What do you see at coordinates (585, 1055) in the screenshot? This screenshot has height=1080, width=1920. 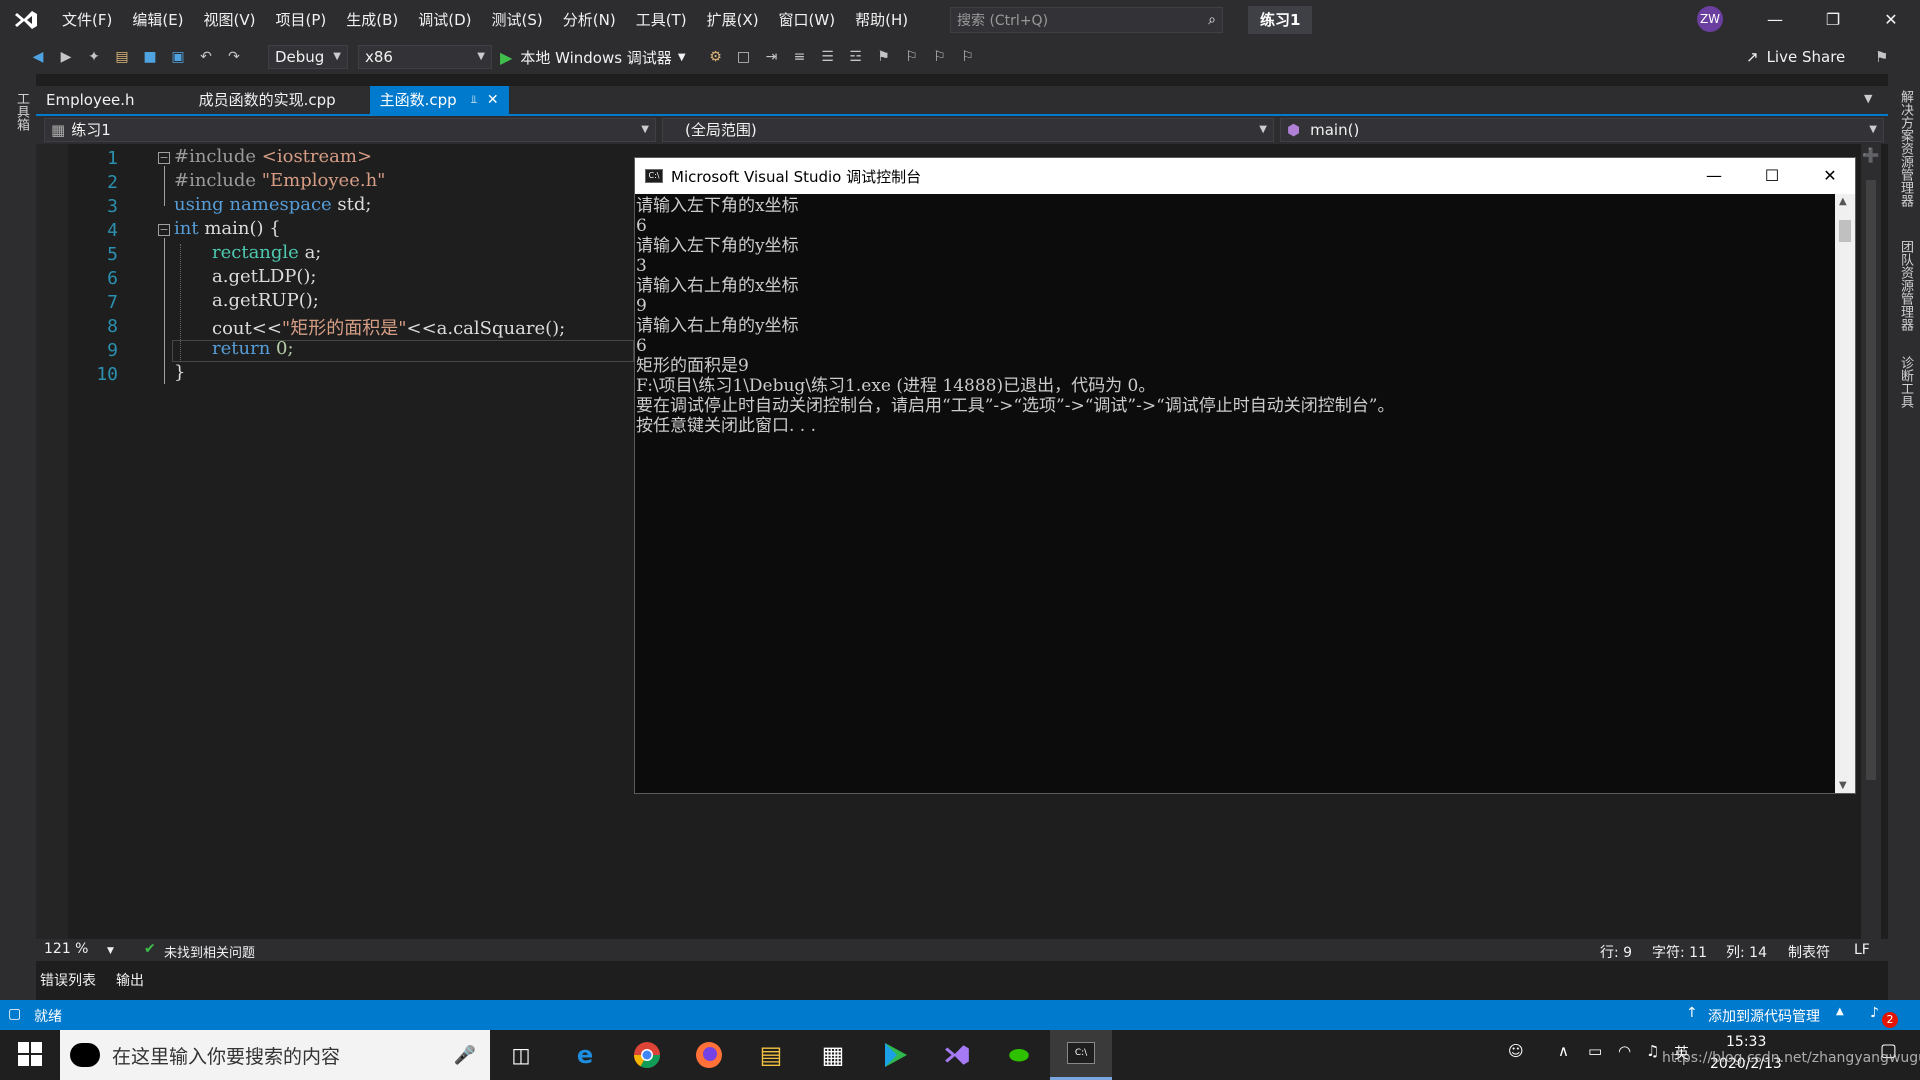 I see `edge-icon: e` at bounding box center [585, 1055].